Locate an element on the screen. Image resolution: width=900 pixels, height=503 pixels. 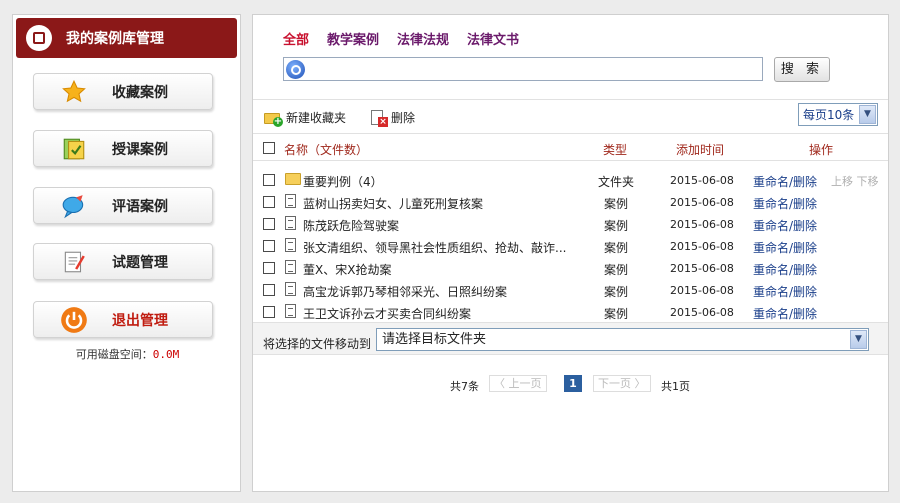
per-page-select: 每页10条 ▼ is located at coordinates (838, 114).